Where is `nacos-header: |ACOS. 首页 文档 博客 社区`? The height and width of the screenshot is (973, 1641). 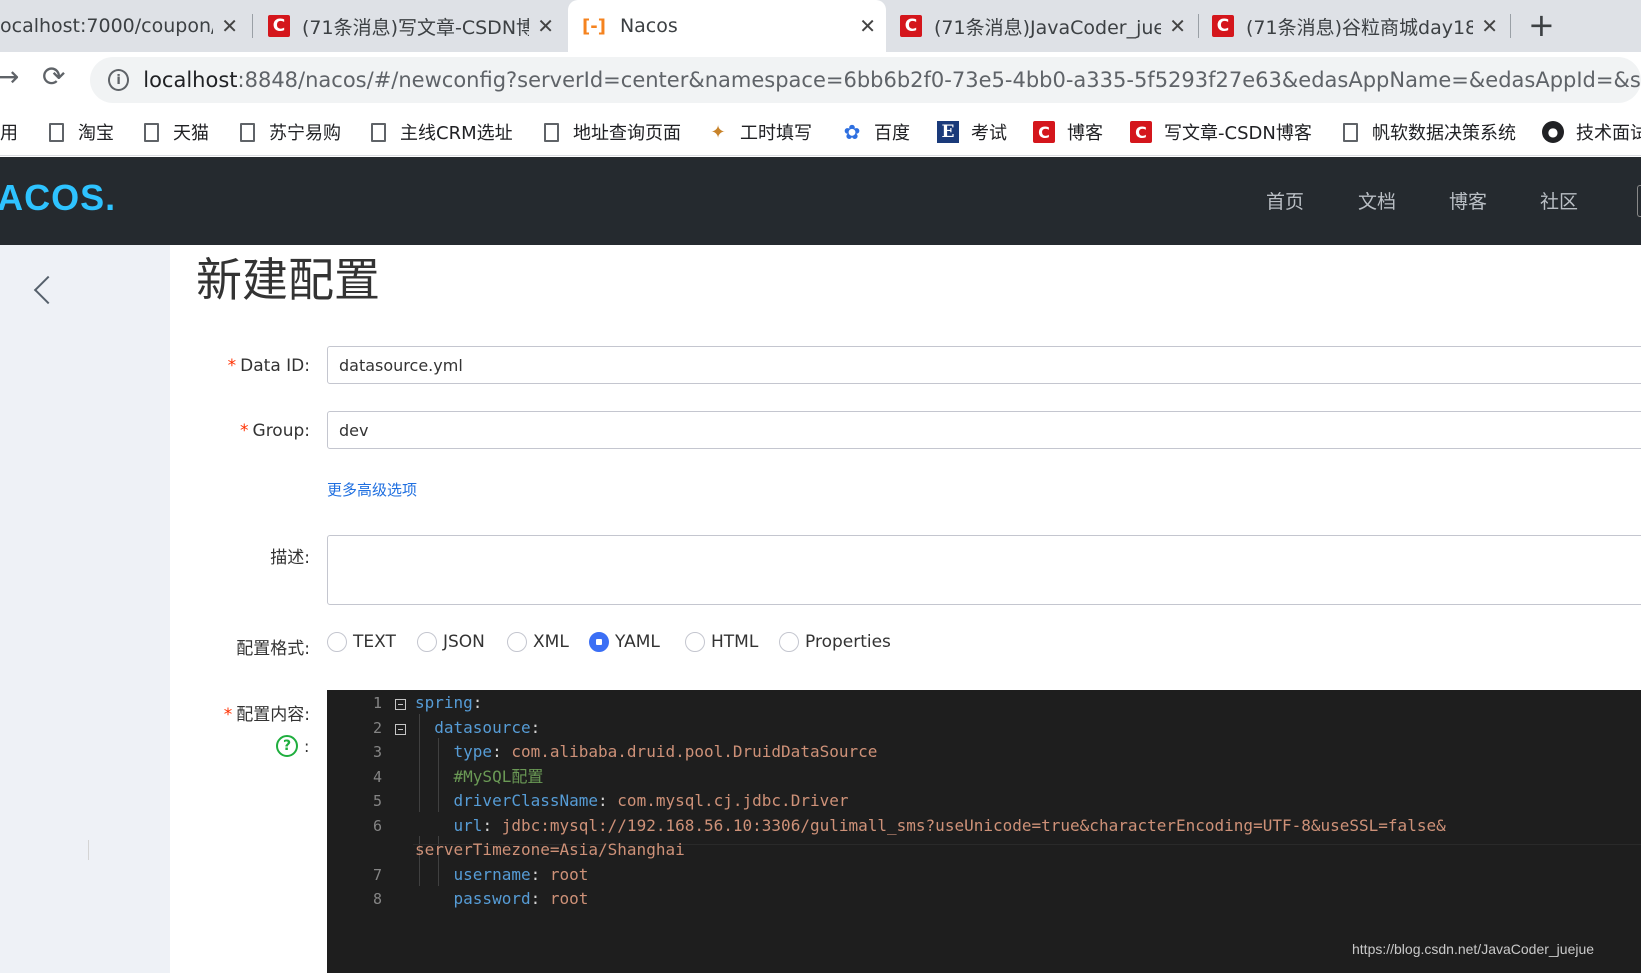
nacos-header: |ACOS. 首页 文档 博客 社区 is located at coordinates (820, 201).